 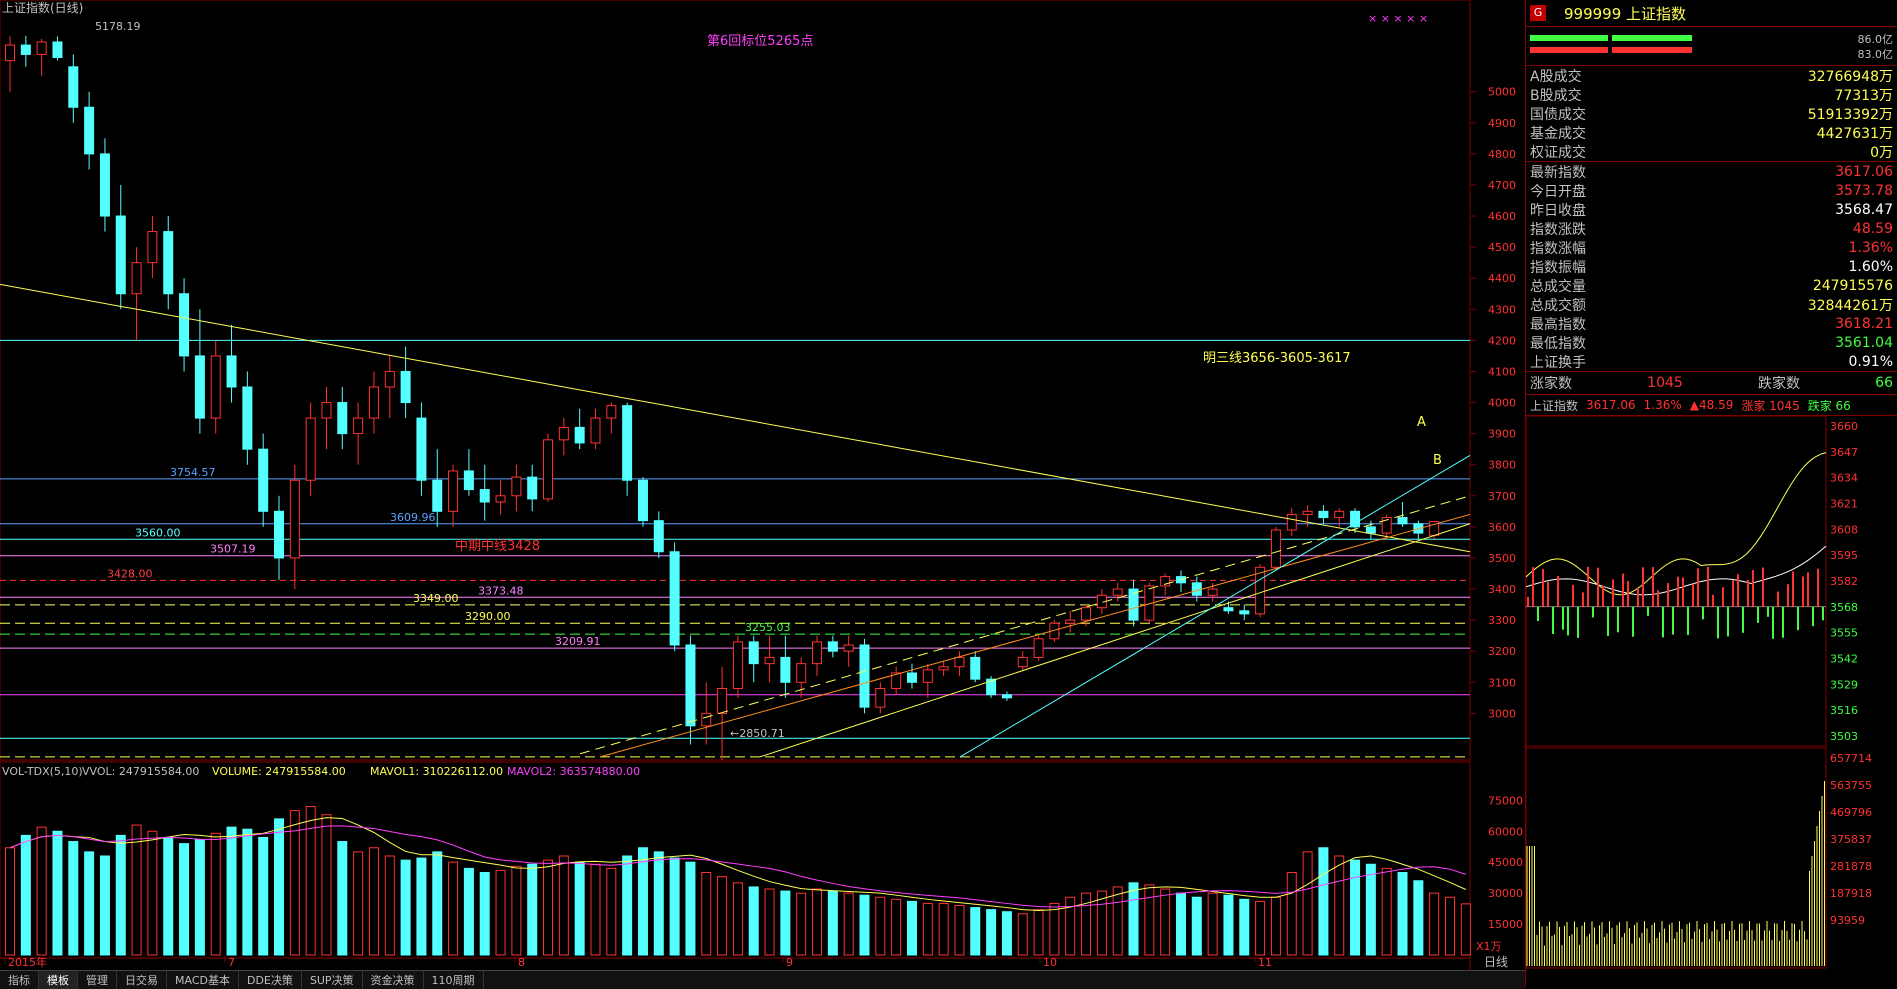 I want to click on intraday-price-tick: 3529, so click(x=1844, y=684).